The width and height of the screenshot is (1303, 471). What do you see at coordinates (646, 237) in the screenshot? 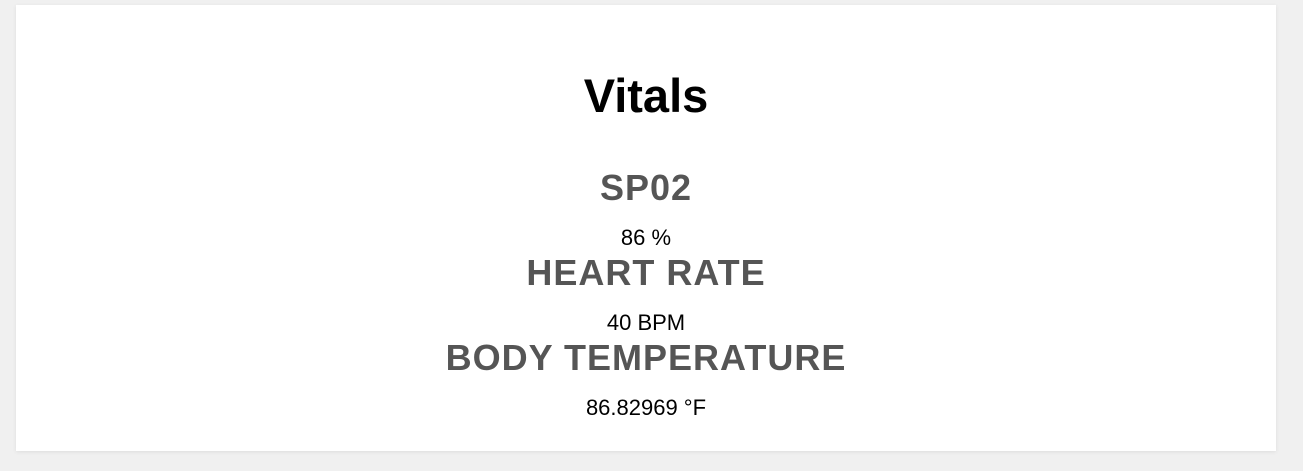
I see `spo2-value: 86 %` at bounding box center [646, 237].